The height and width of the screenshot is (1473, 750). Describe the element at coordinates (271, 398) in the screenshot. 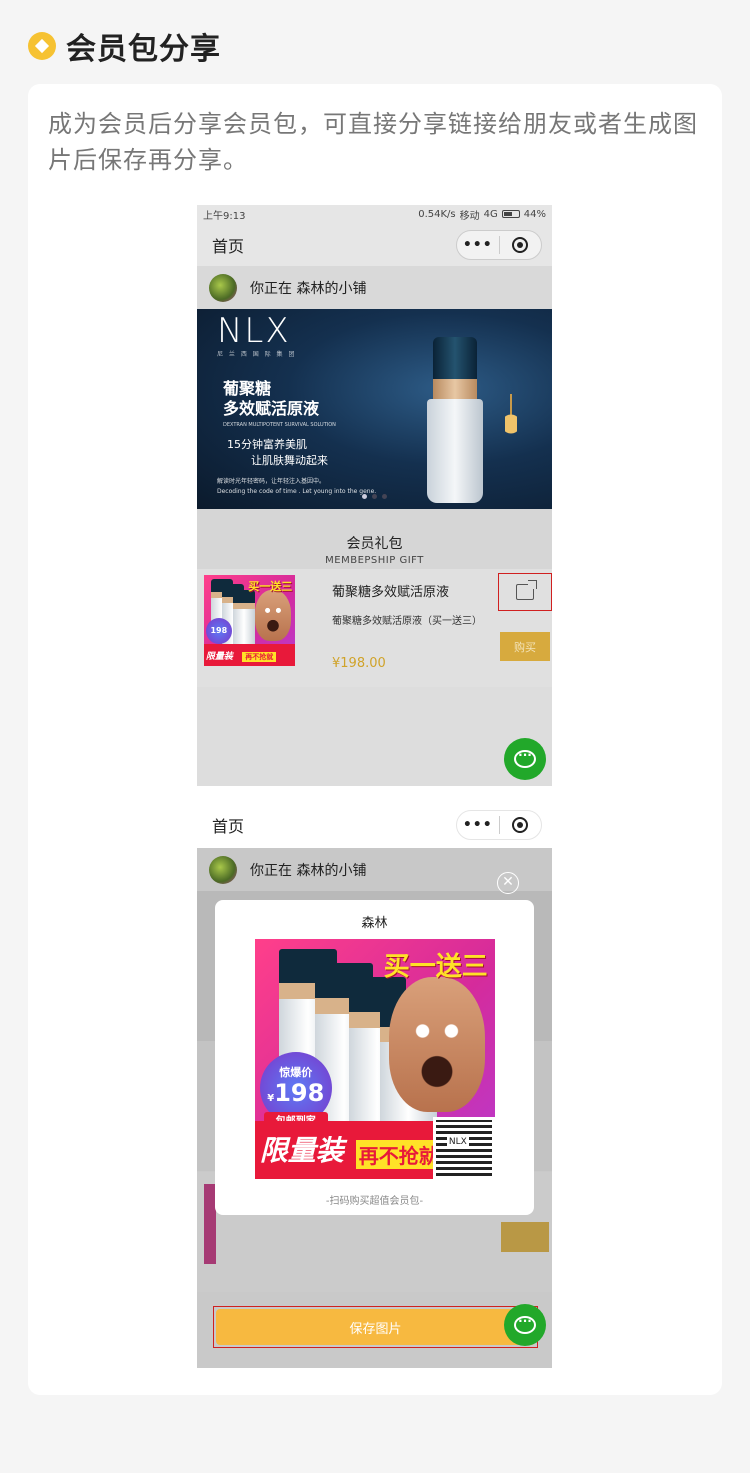

I see `banner-headline: 葡聚糖 多效赋活原液` at that location.